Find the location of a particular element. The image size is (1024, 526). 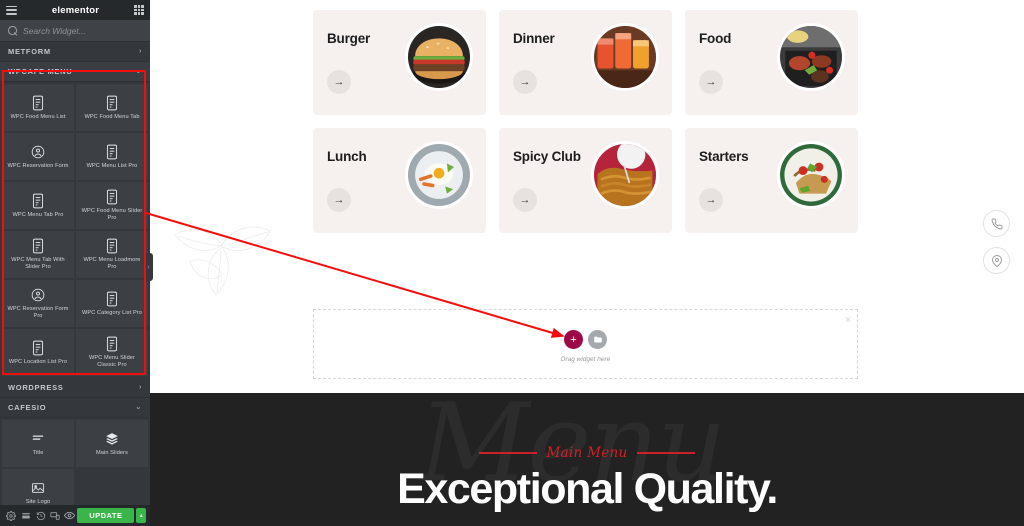

wpcafe-widget-10: WPC Location List Pro is located at coordinates (38, 352).